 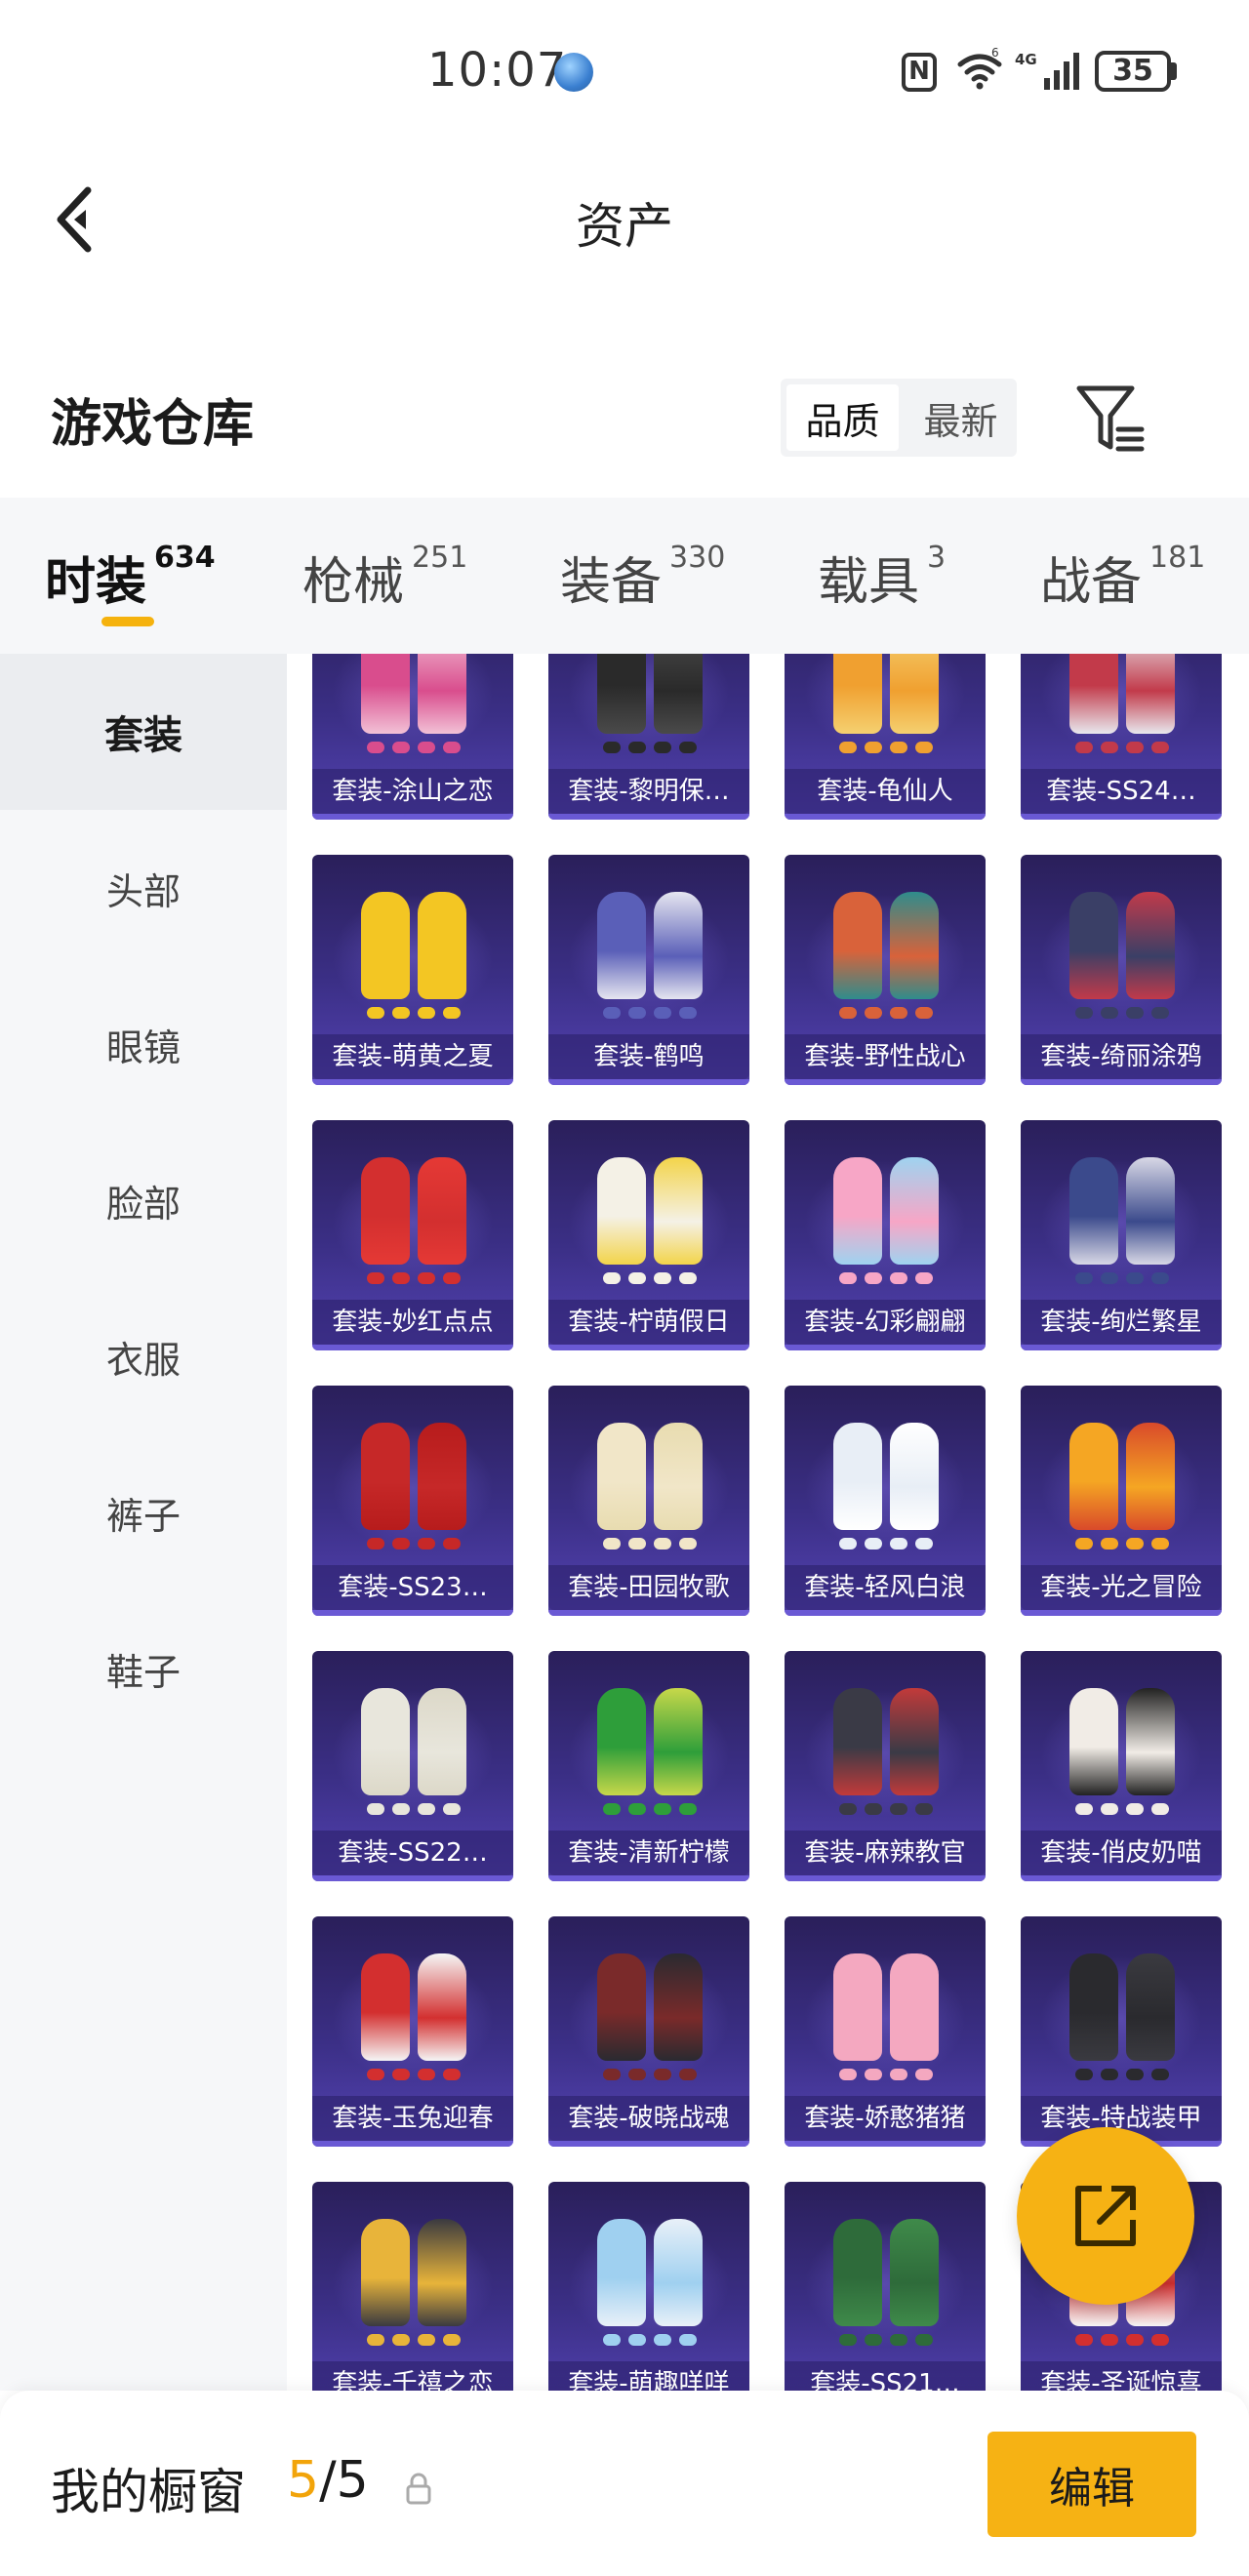 I want to click on sidebar-item-face: 脸部, so click(x=143, y=1200).